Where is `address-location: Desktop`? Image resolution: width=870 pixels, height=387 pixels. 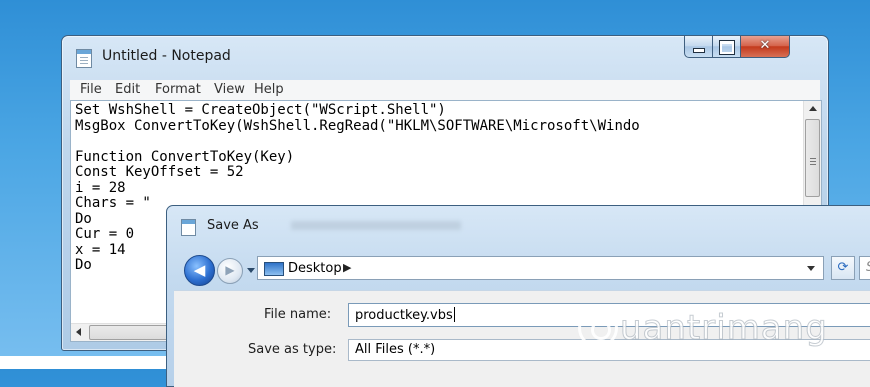 address-location: Desktop is located at coordinates (315, 268).